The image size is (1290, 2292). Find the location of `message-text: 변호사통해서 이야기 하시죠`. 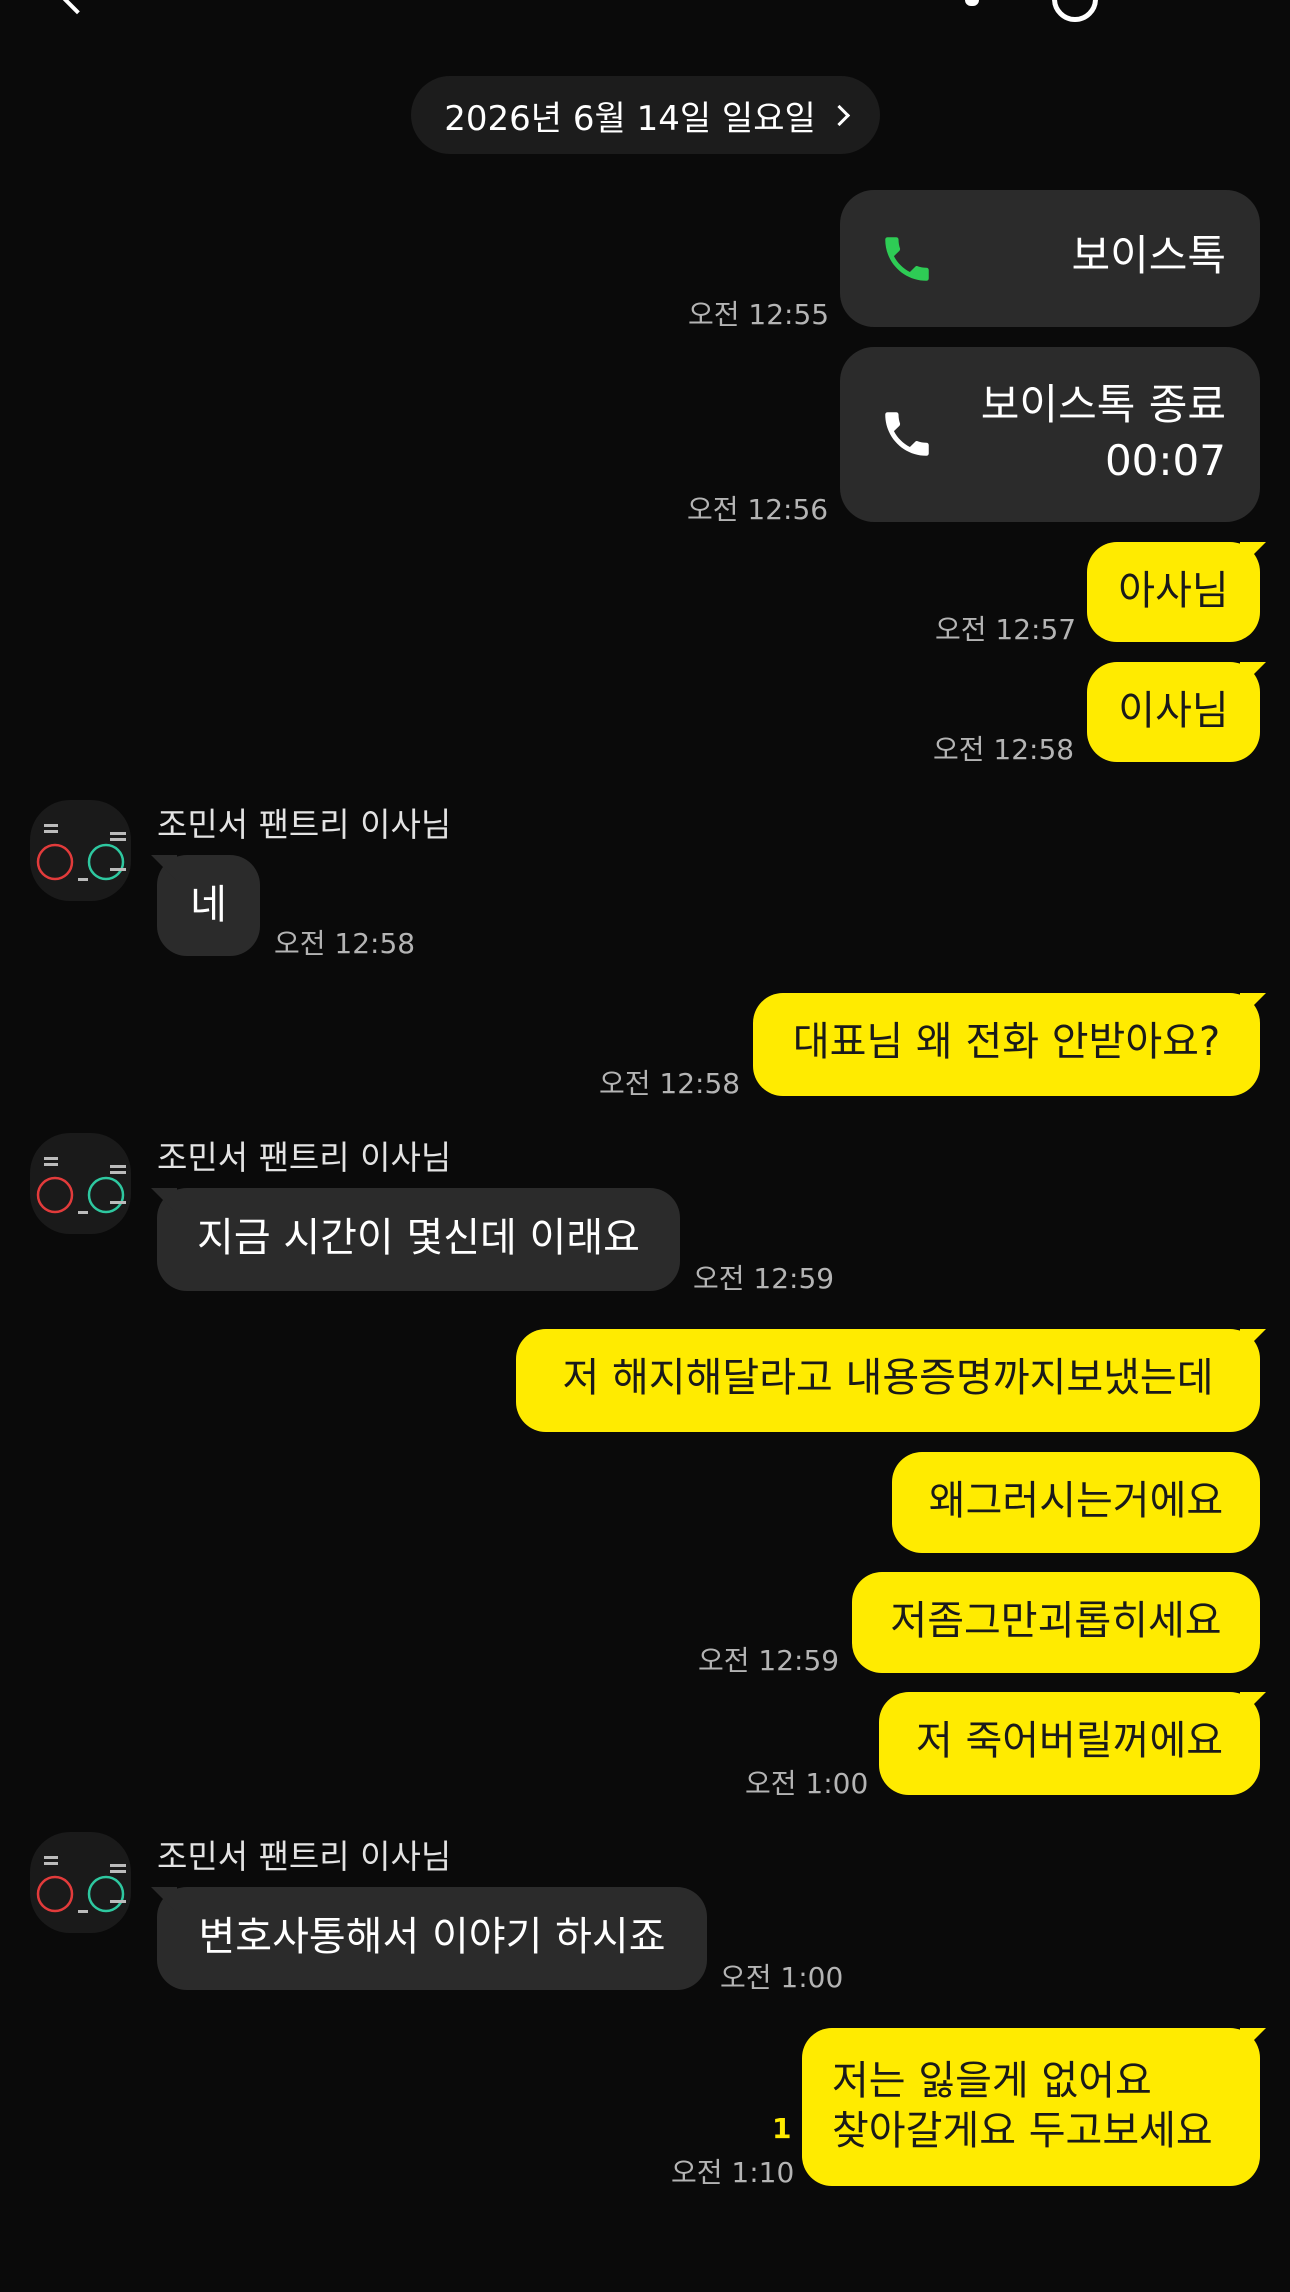

message-text: 변호사통해서 이야기 하시죠 is located at coordinates (432, 1937).